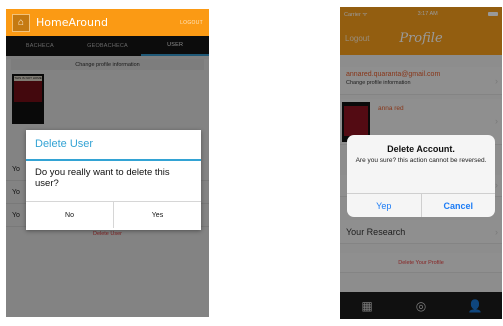 This screenshot has width=503, height=326. I want to click on action-bar: ⌂ HomeAround LOGOUT, so click(107, 22).